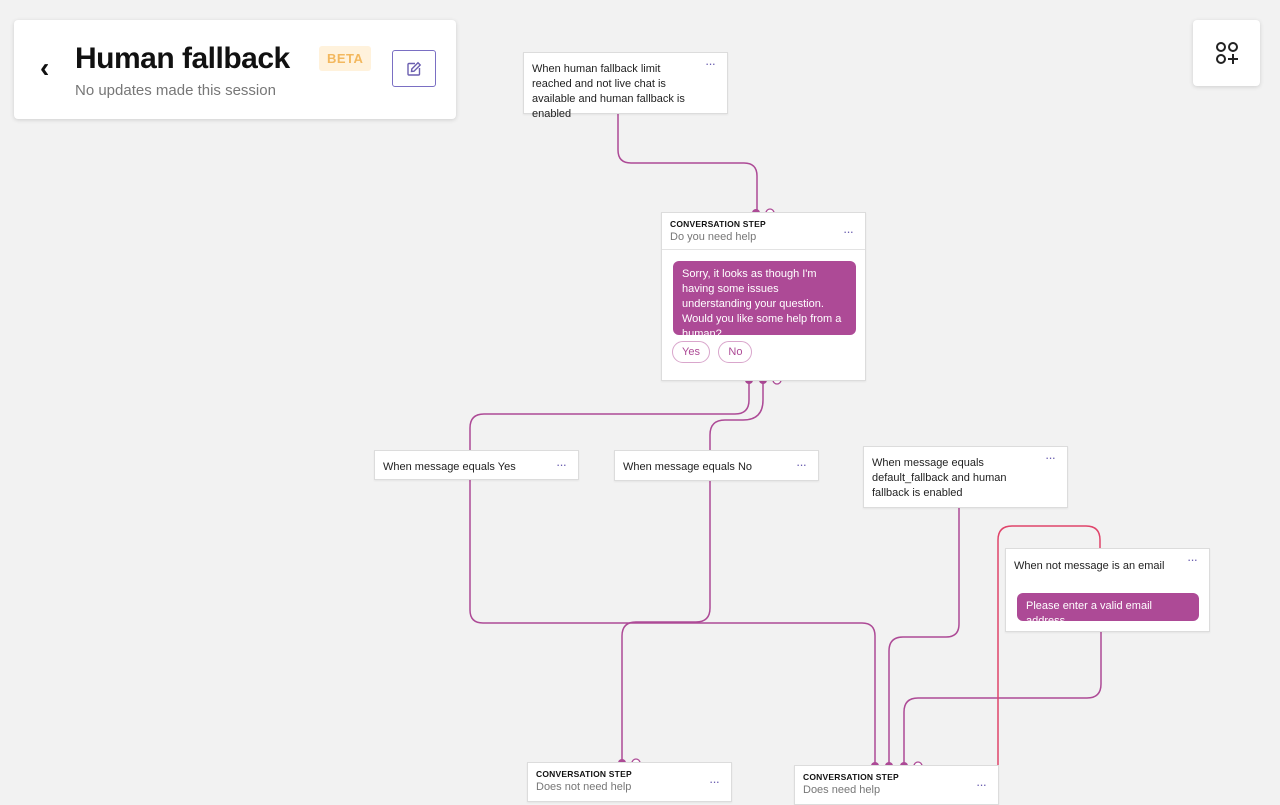 This screenshot has width=1280, height=805. What do you see at coordinates (768, 352) in the screenshot?
I see `quick-replies: Yes No` at bounding box center [768, 352].